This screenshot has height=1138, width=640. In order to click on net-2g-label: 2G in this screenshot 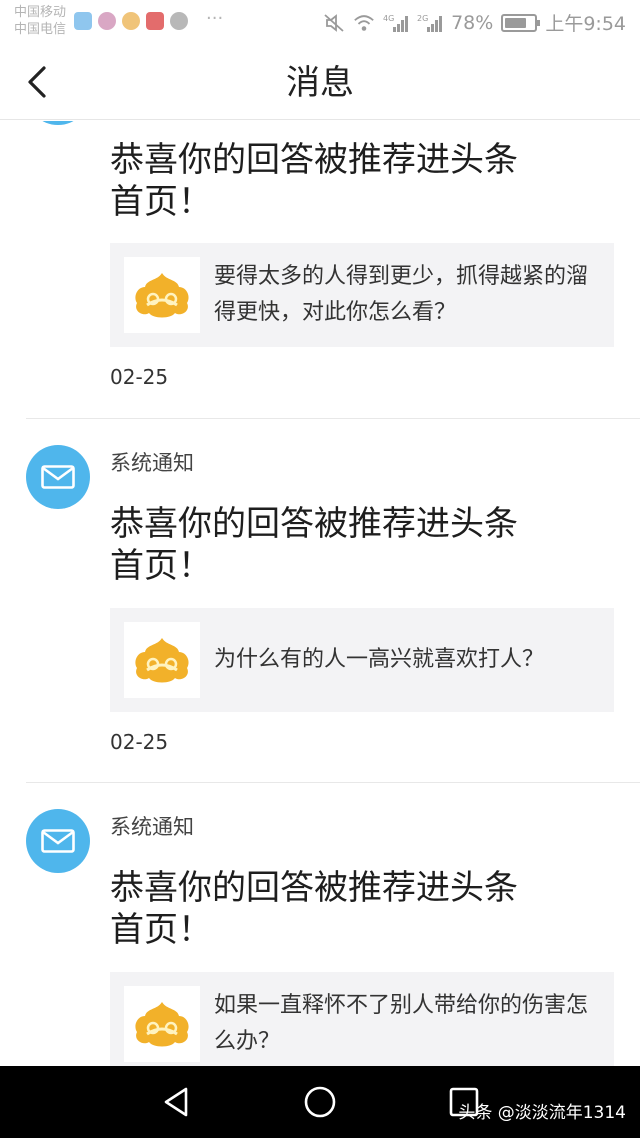, I will do `click(422, 18)`.